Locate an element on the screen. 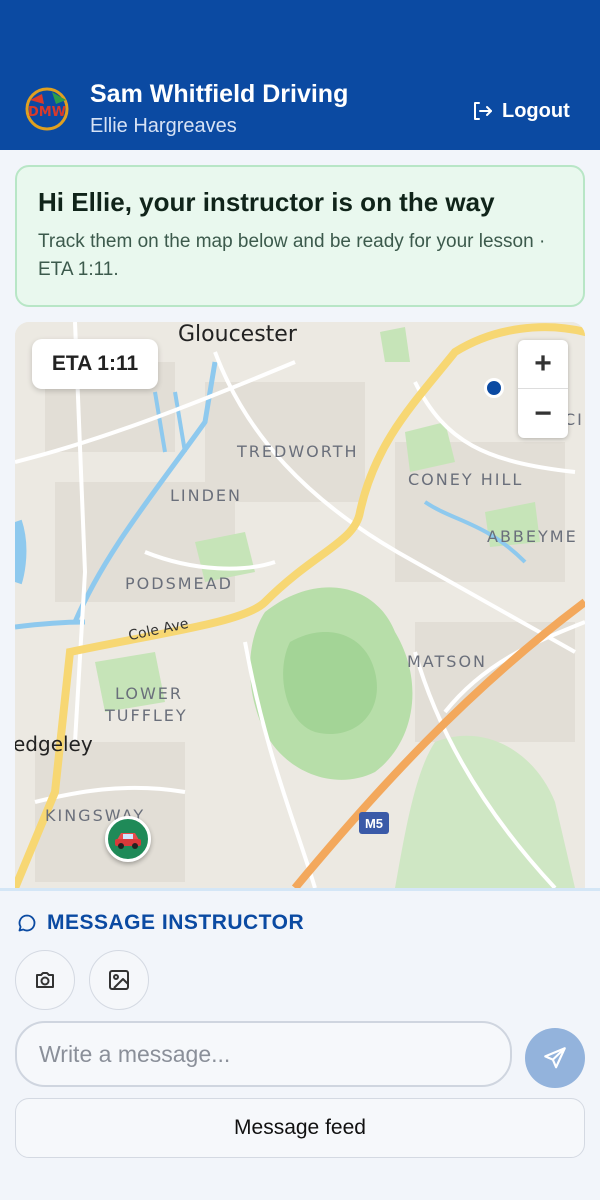 This screenshot has width=600, height=1200. image-icon is located at coordinates (119, 980).